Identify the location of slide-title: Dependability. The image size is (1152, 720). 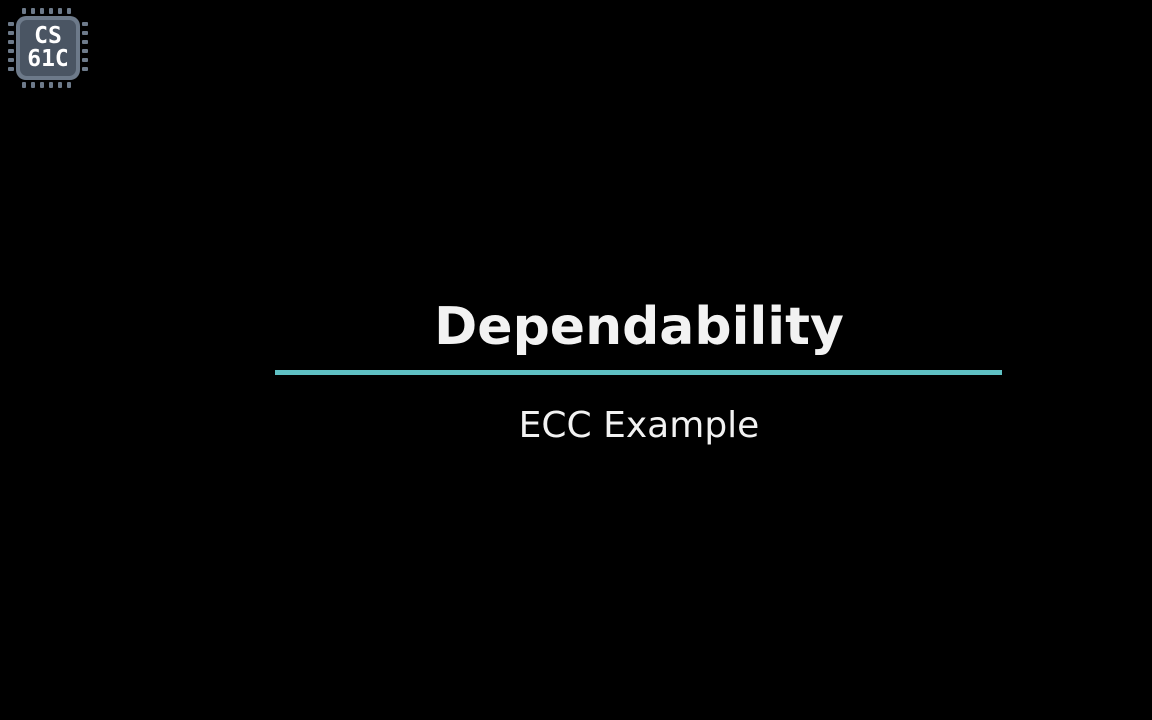
(639, 327).